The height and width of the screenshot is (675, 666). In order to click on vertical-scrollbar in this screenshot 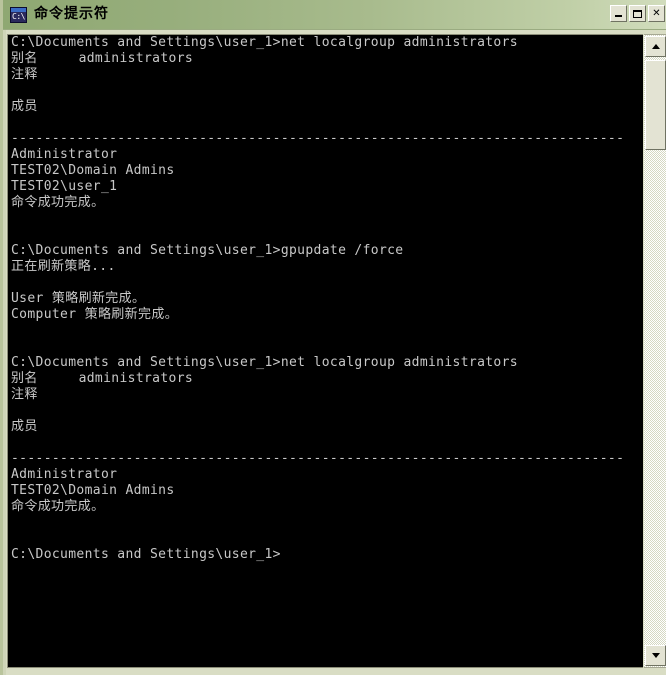, I will do `click(655, 351)`.